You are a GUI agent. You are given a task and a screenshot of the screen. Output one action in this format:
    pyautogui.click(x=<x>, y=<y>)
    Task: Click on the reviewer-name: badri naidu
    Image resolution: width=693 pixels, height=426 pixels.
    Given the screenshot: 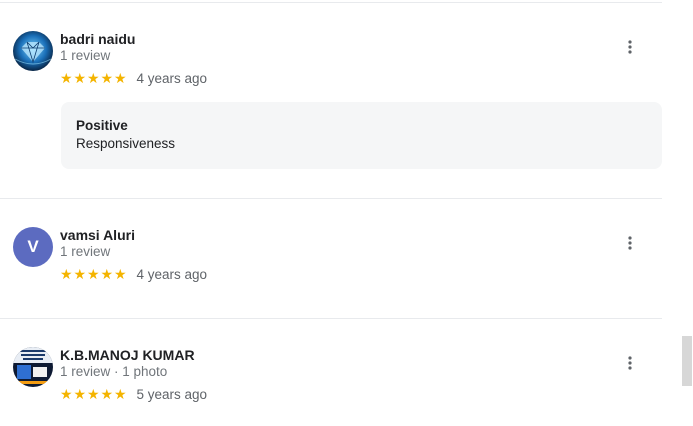 What is the action you would take?
    pyautogui.click(x=97, y=39)
    